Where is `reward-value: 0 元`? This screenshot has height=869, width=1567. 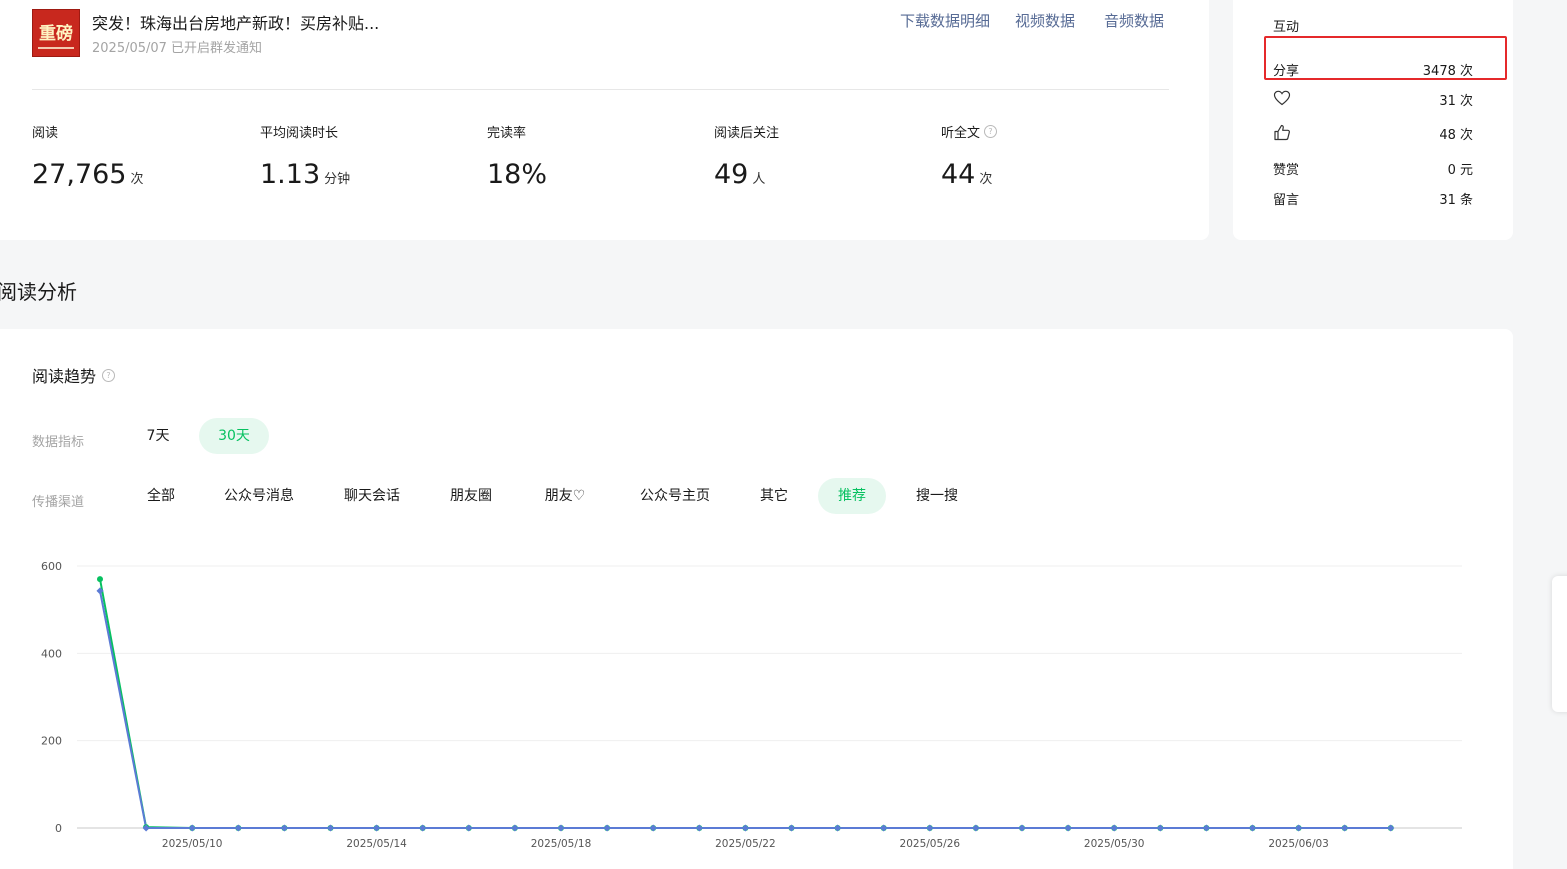
reward-value: 0 元 is located at coordinates (1460, 170).